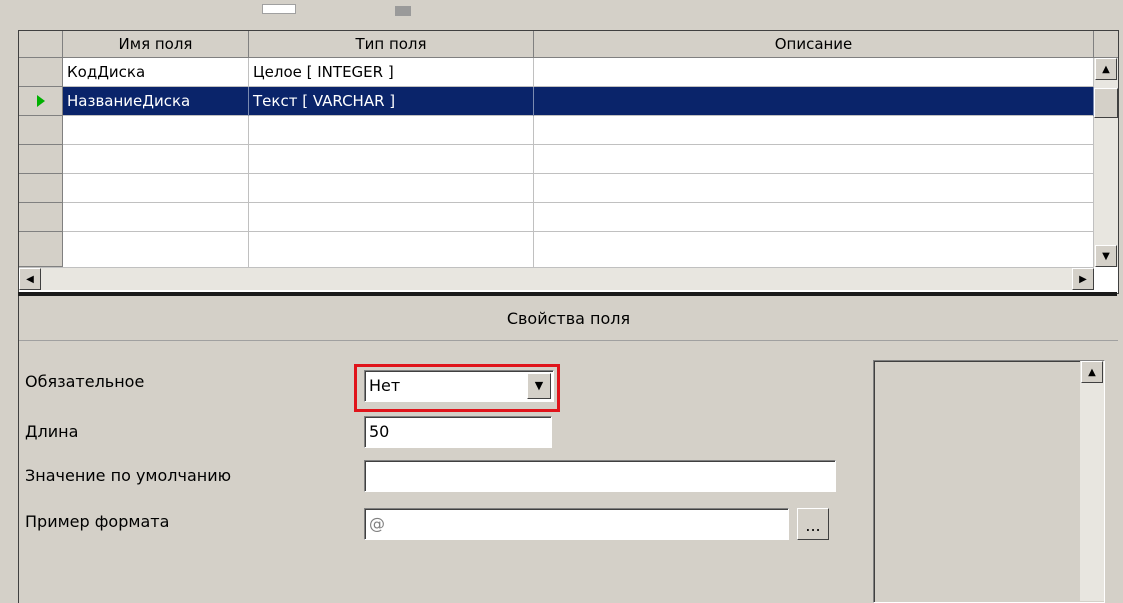  What do you see at coordinates (85, 381) in the screenshot?
I see `required-label: Обязательное` at bounding box center [85, 381].